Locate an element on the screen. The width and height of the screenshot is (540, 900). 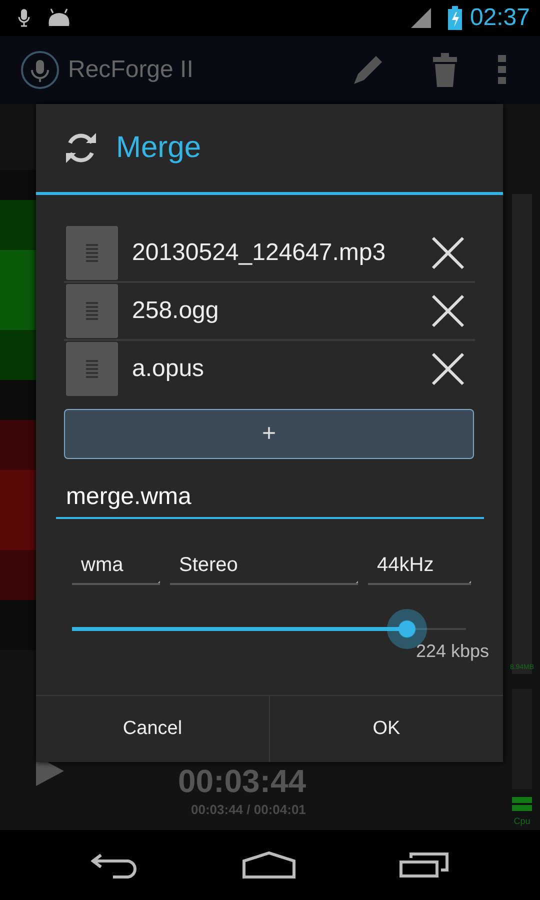
bitrate-reading: 224 kbps is located at coordinates (452, 651).